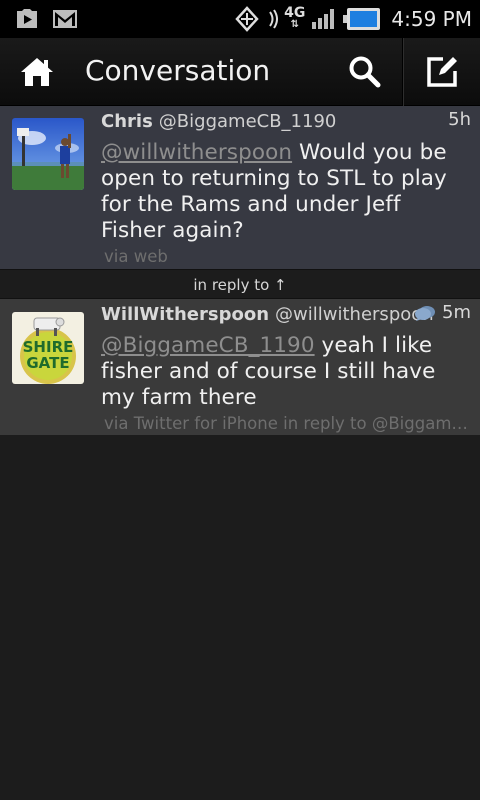 The height and width of the screenshot is (800, 480). What do you see at coordinates (354, 314) in the screenshot?
I see `author-handle: @willwitherspoon` at bounding box center [354, 314].